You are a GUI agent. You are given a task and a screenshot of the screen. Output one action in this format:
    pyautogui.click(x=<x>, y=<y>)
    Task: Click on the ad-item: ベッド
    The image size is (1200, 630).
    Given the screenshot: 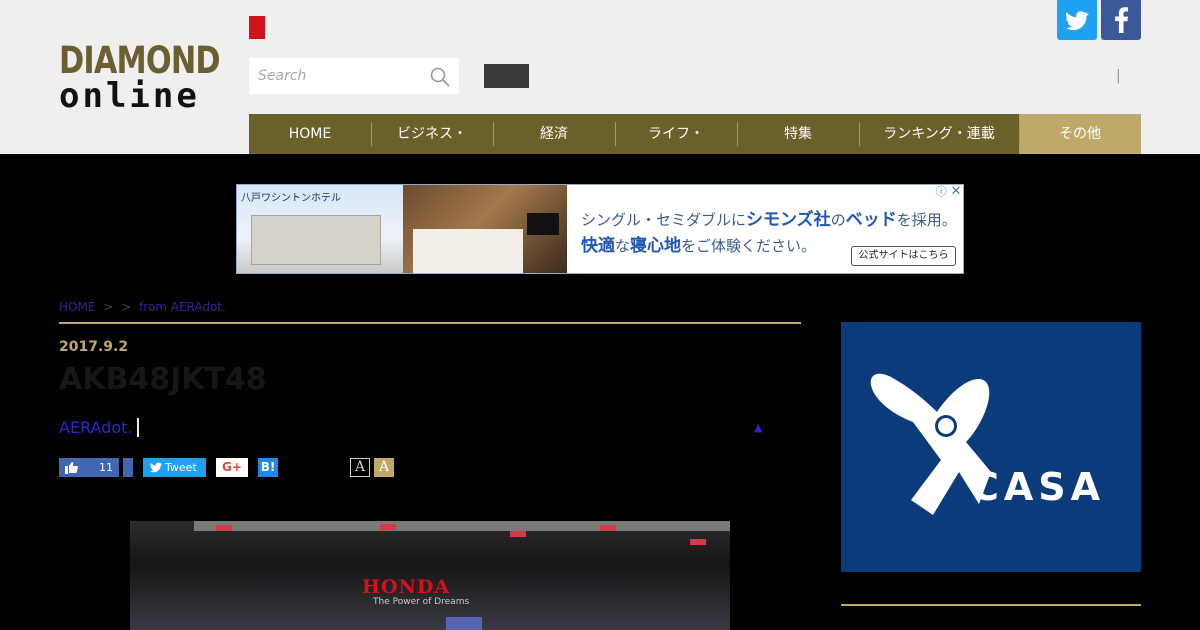 What is the action you would take?
    pyautogui.click(x=871, y=220)
    